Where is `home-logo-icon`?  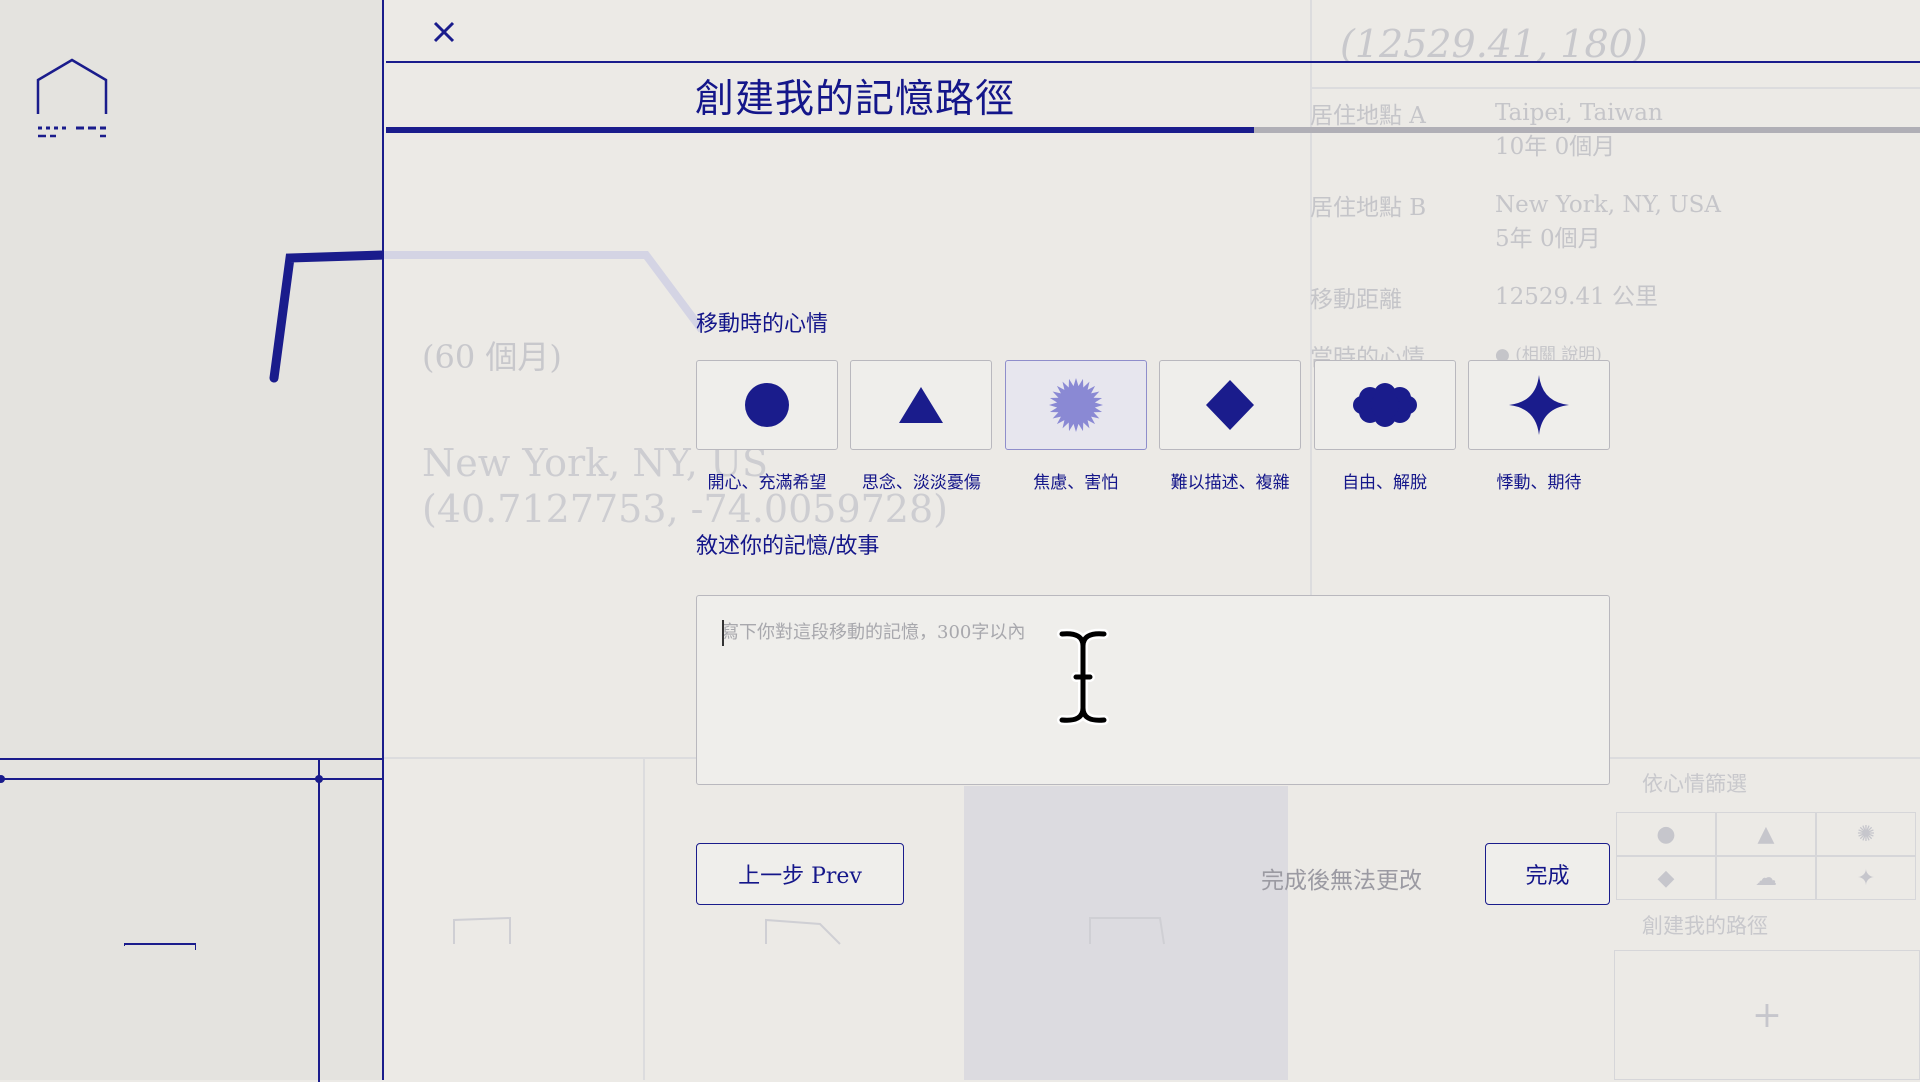 home-logo-icon is located at coordinates (72, 100).